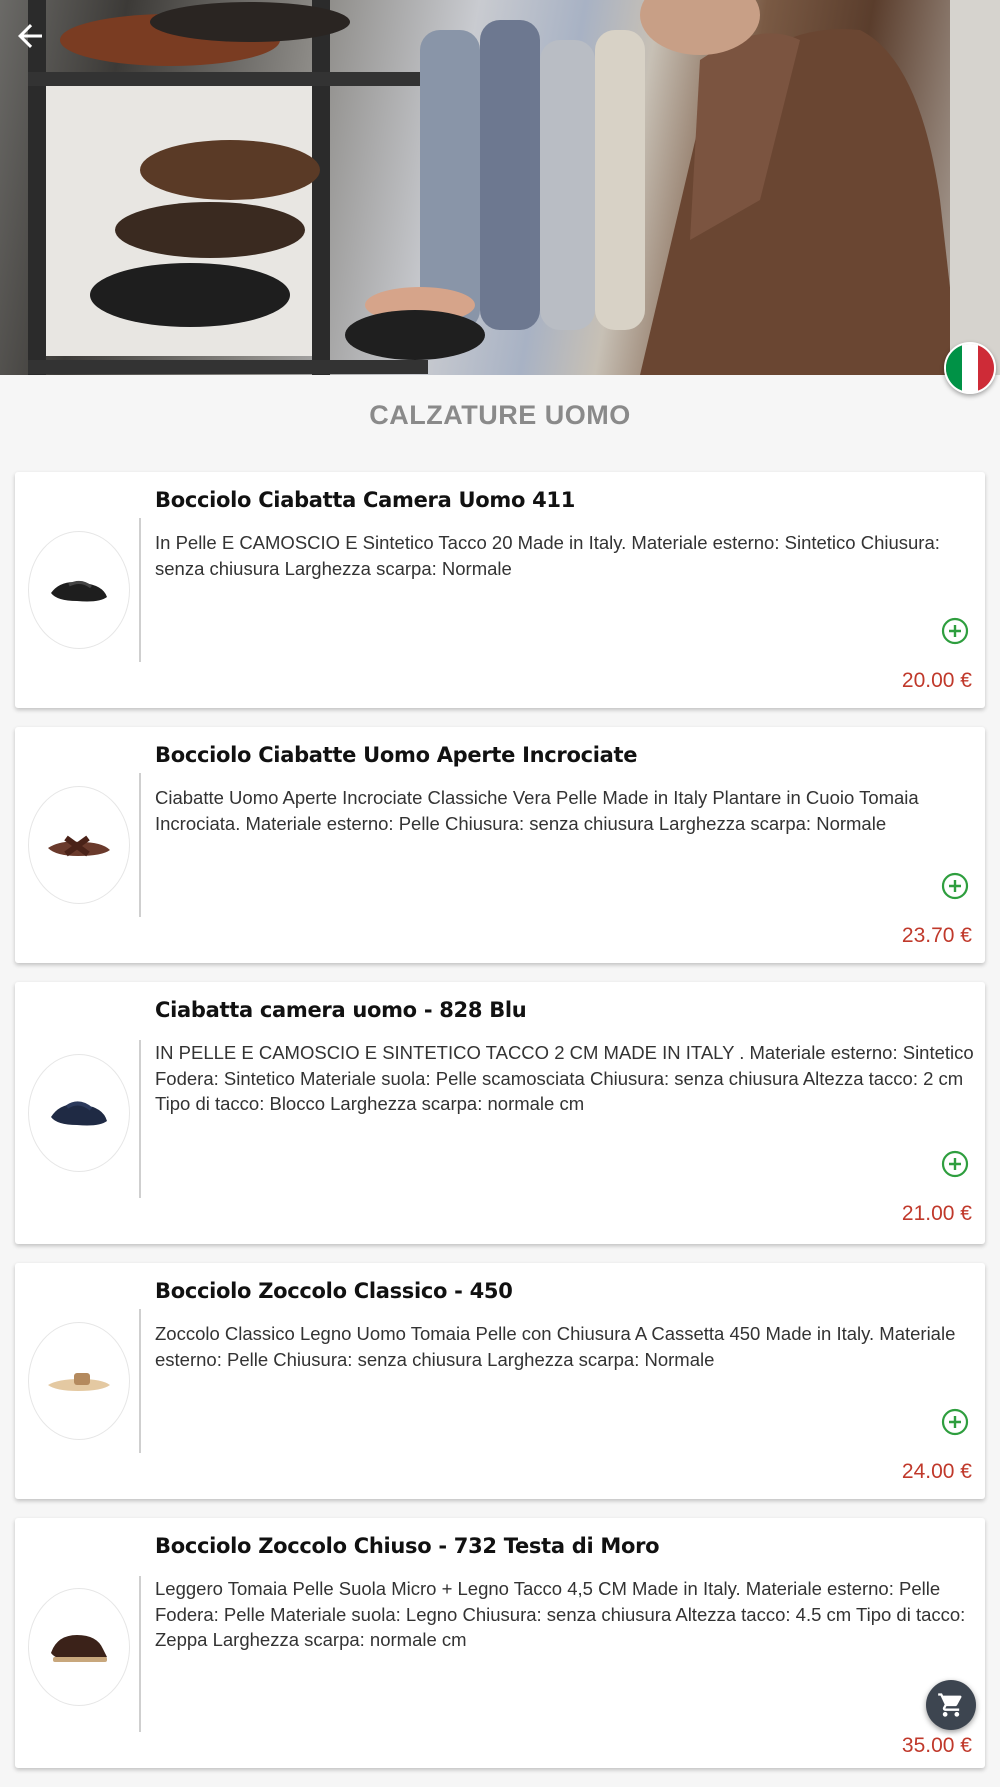 The image size is (1000, 1787). I want to click on product-name: Bocciolo Zoccolo Classico - 450, so click(334, 1291).